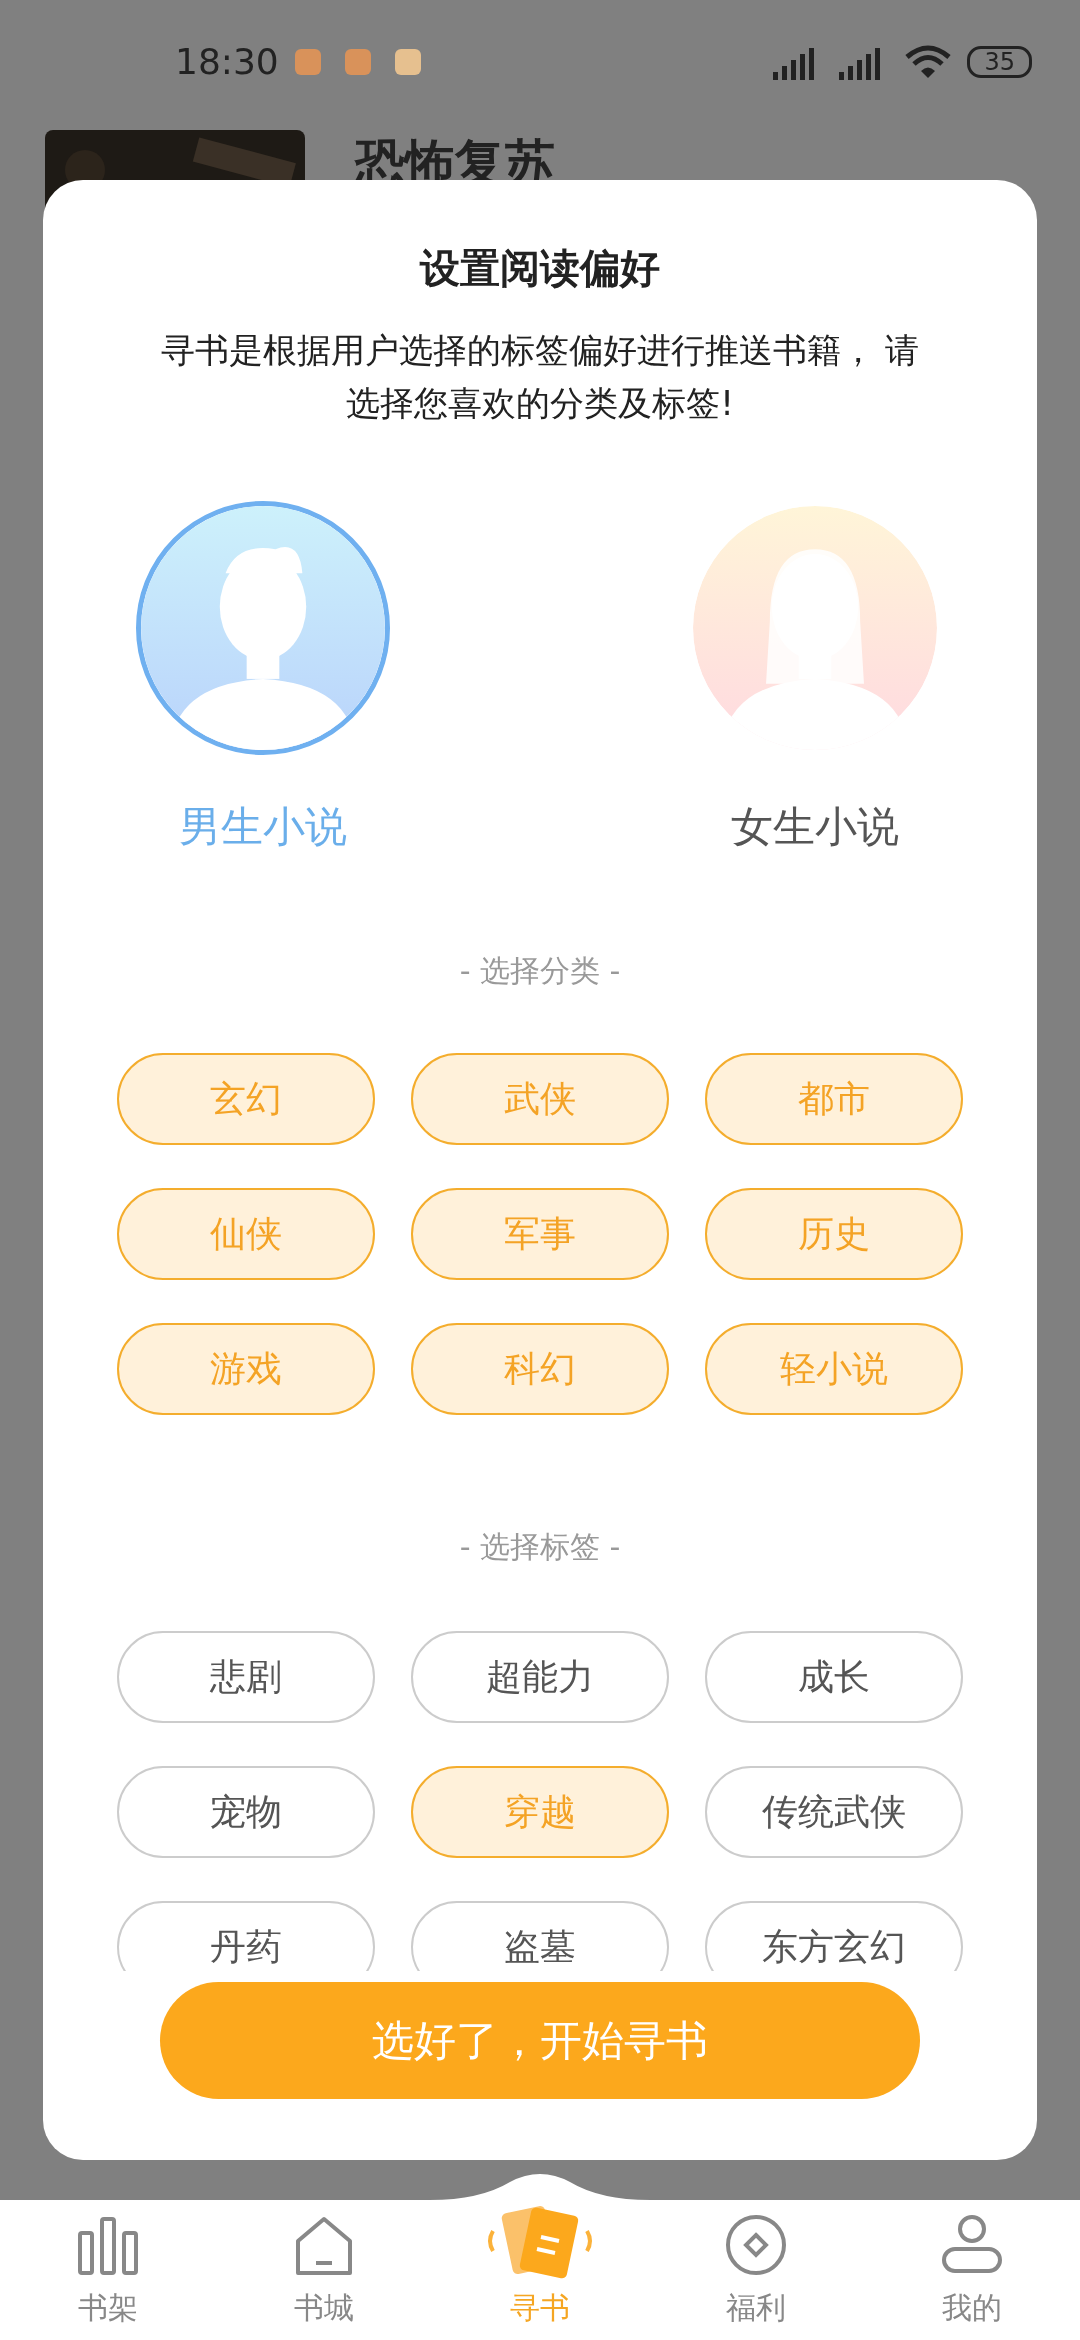 This screenshot has width=1080, height=2340. Describe the element at coordinates (263, 827) in the screenshot. I see `gender-label: 男生小说` at that location.